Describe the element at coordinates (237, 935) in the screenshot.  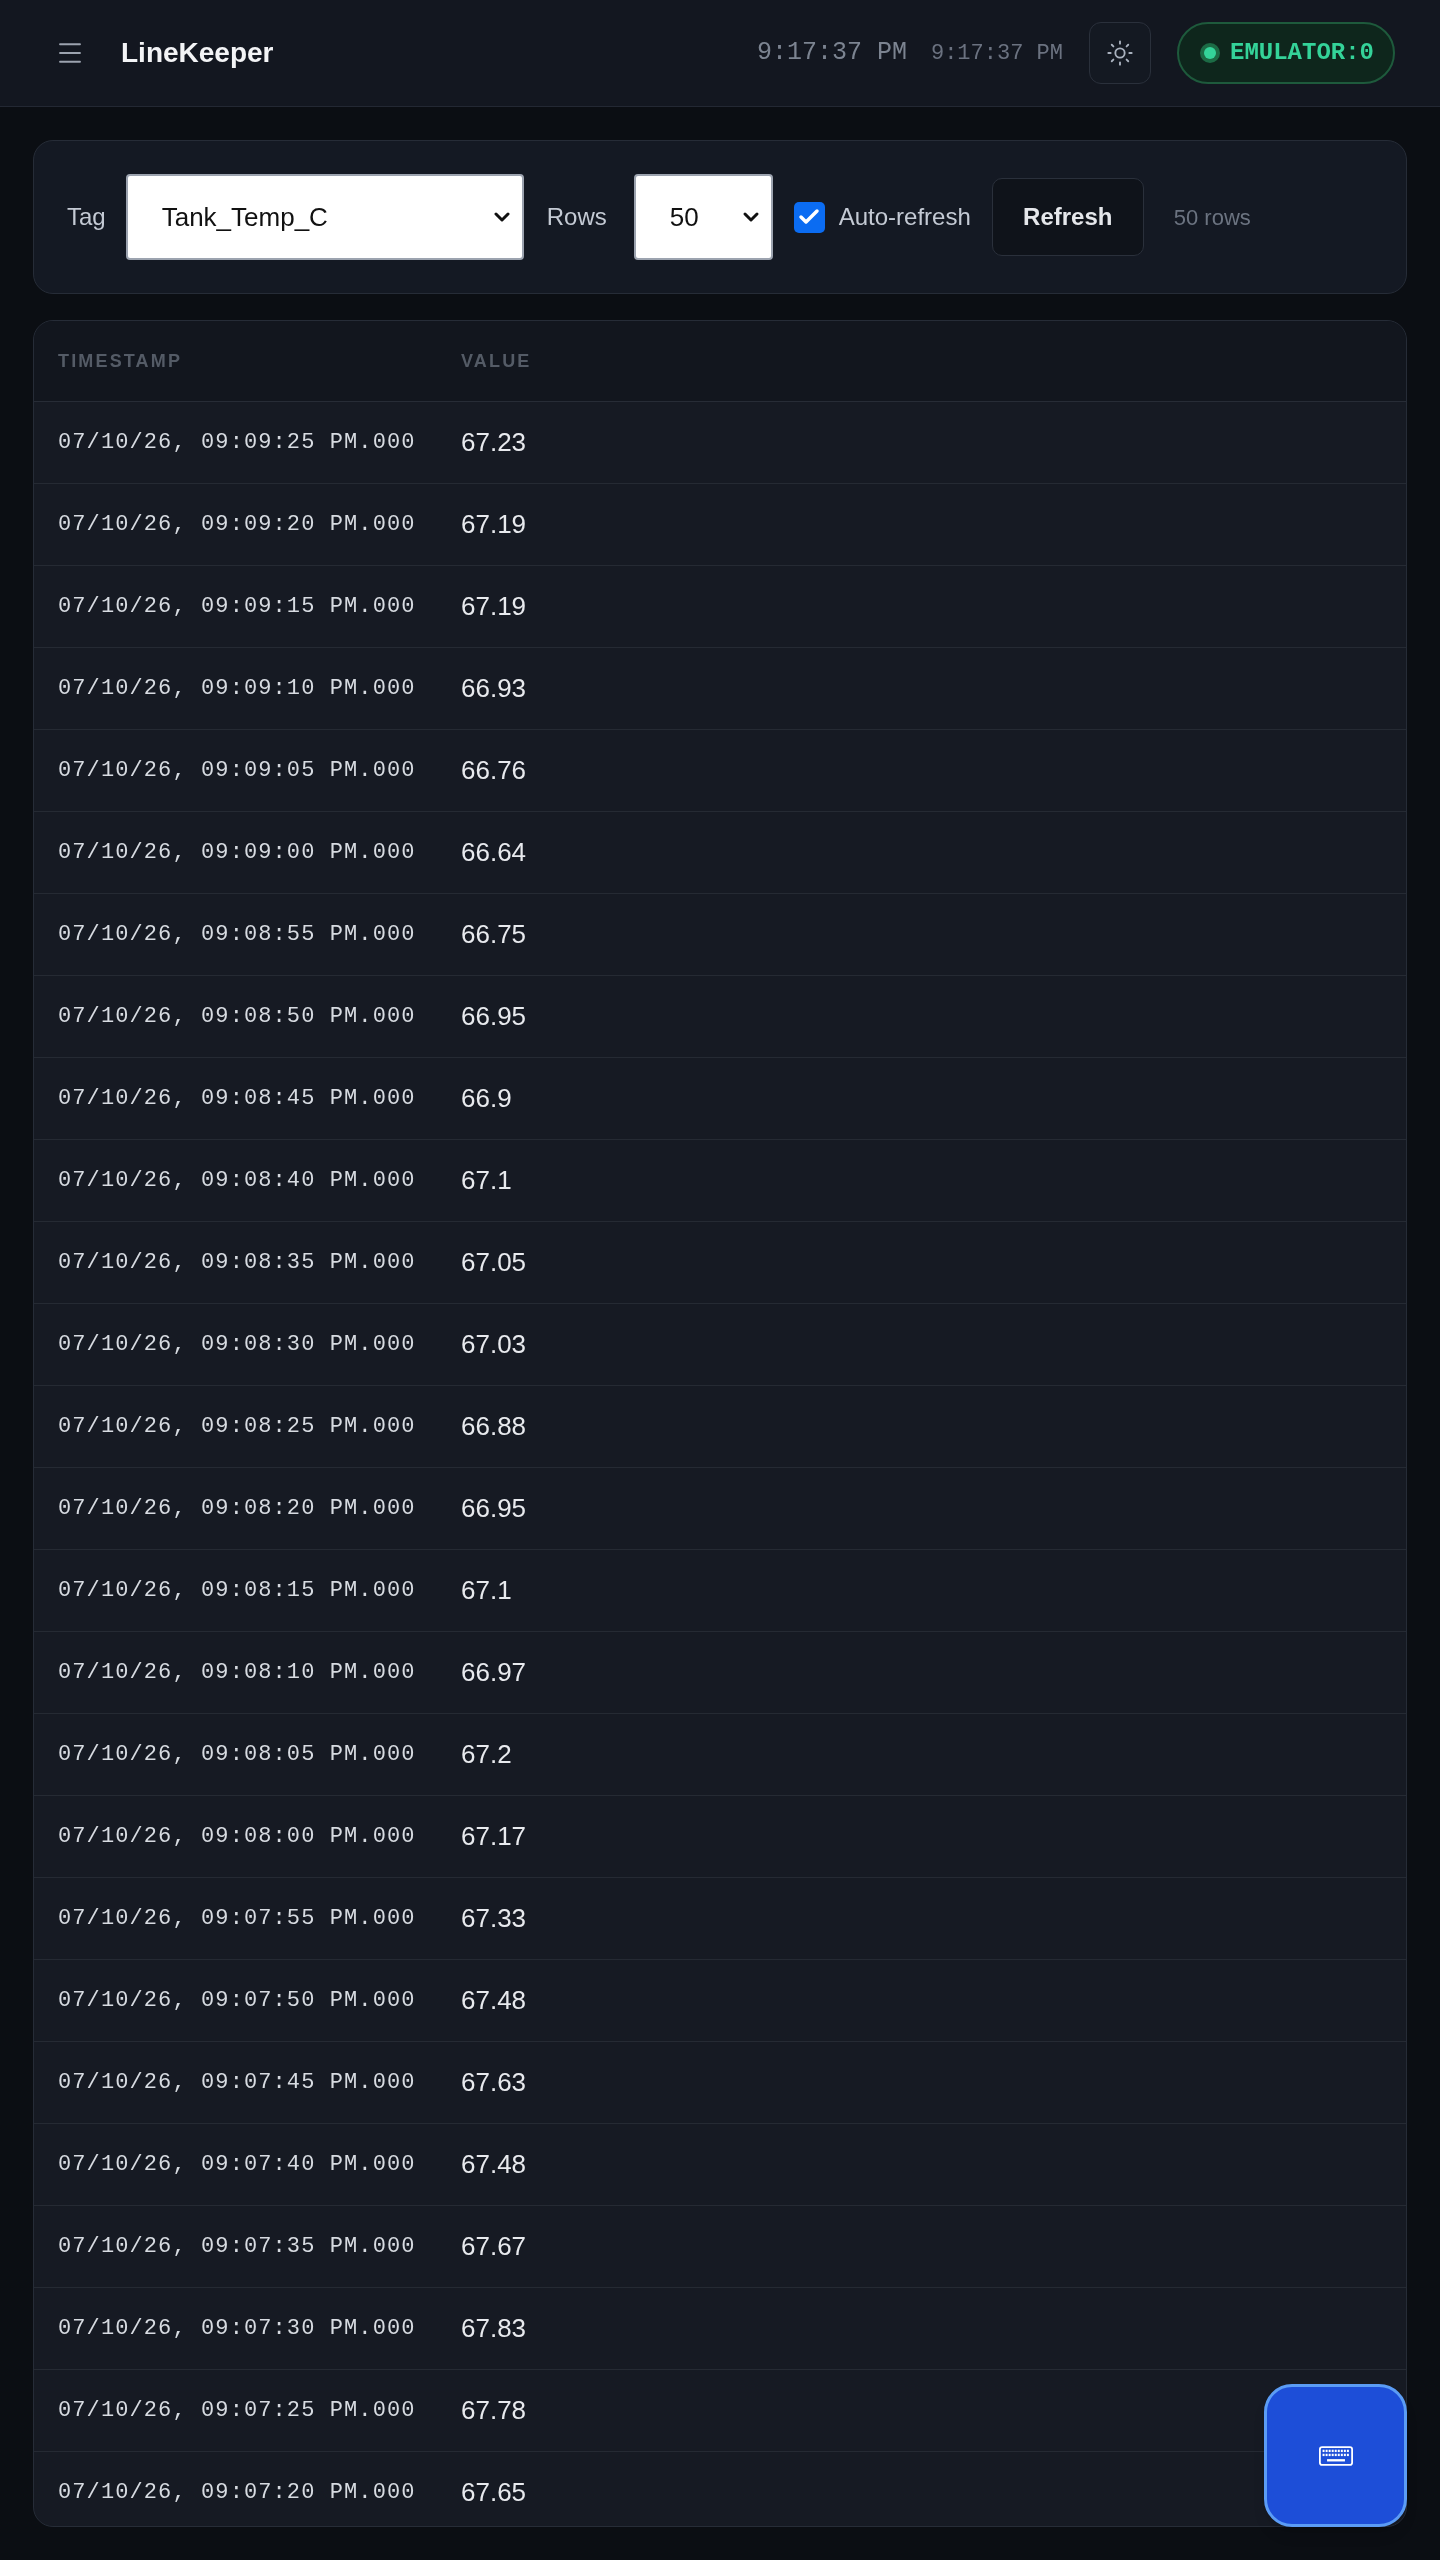
I see `timestamp-cell-text: 07/10/26, 09:08:55 PM.000` at that location.